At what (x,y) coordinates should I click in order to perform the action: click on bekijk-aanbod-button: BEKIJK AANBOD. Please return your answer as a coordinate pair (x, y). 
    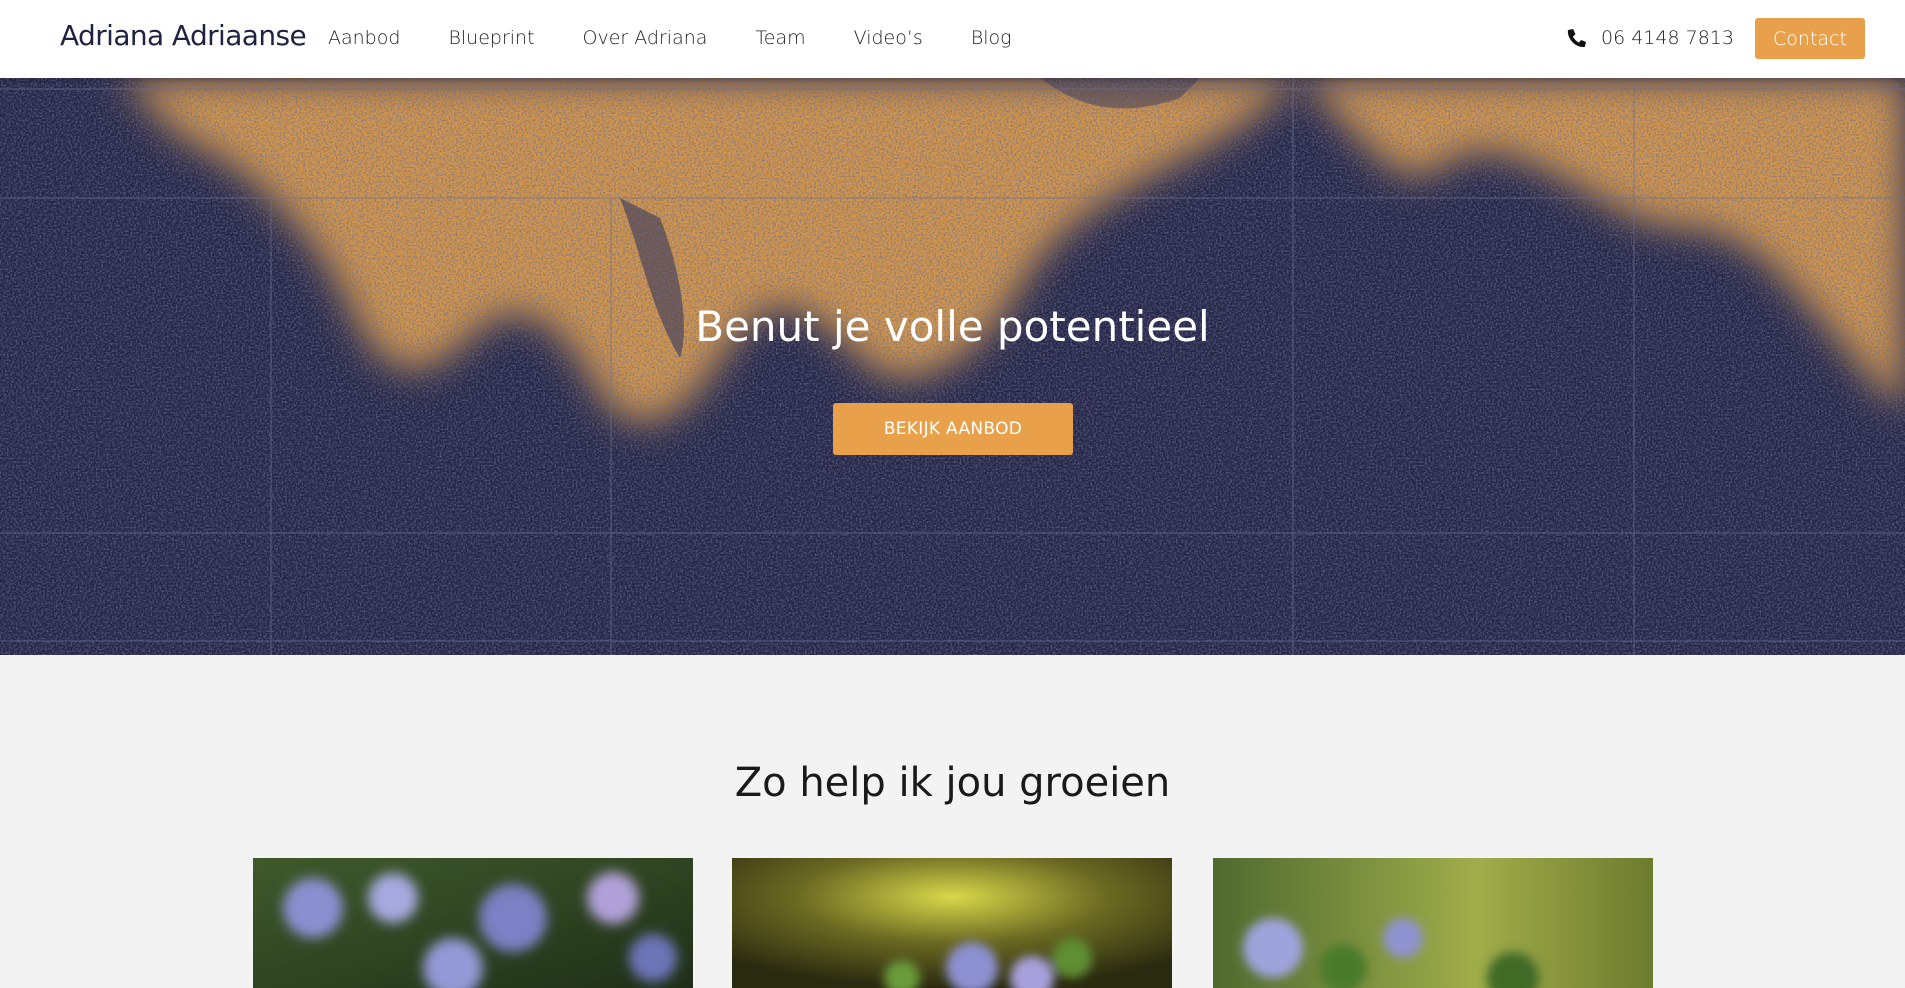
    Looking at the image, I should click on (953, 429).